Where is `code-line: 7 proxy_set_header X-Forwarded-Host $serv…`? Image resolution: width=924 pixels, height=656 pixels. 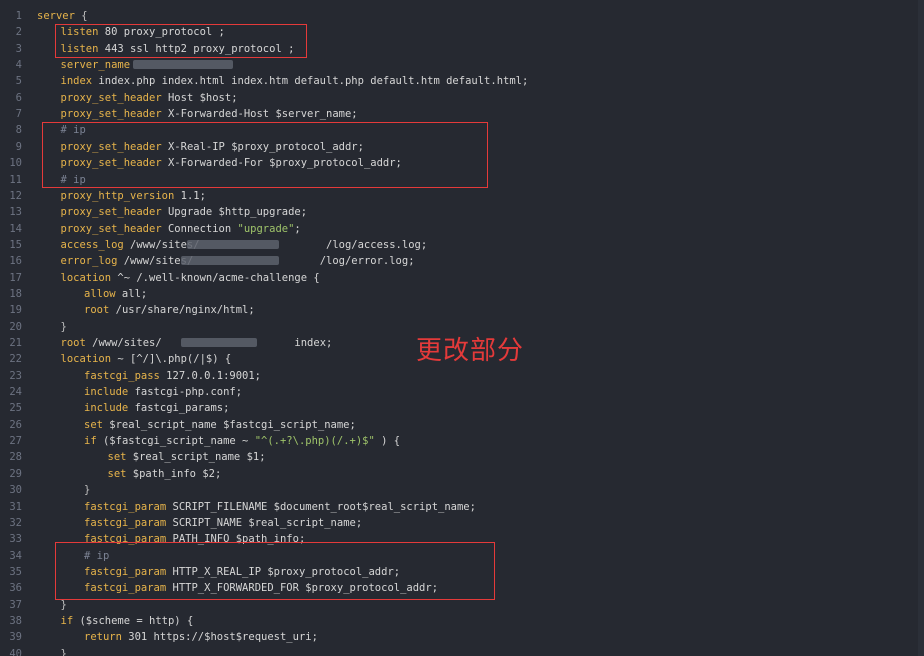
code-line: 7 proxy_set_header X-Forwarded-Host $serv… is located at coordinates (462, 114).